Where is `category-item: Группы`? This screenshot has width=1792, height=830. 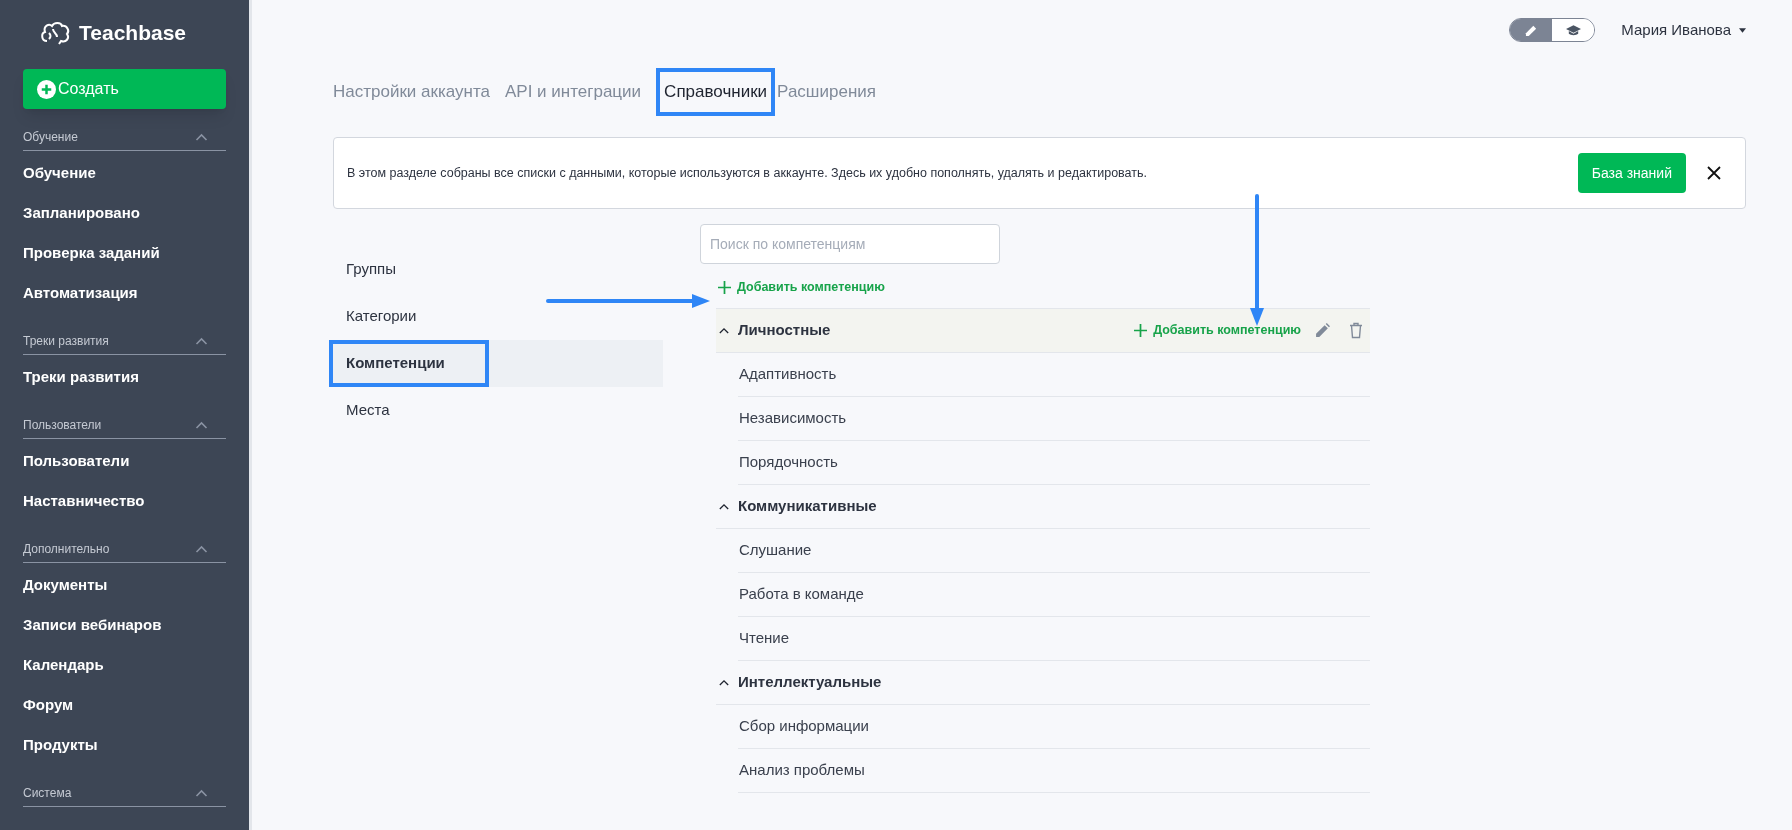
category-item: Группы is located at coordinates (498, 269).